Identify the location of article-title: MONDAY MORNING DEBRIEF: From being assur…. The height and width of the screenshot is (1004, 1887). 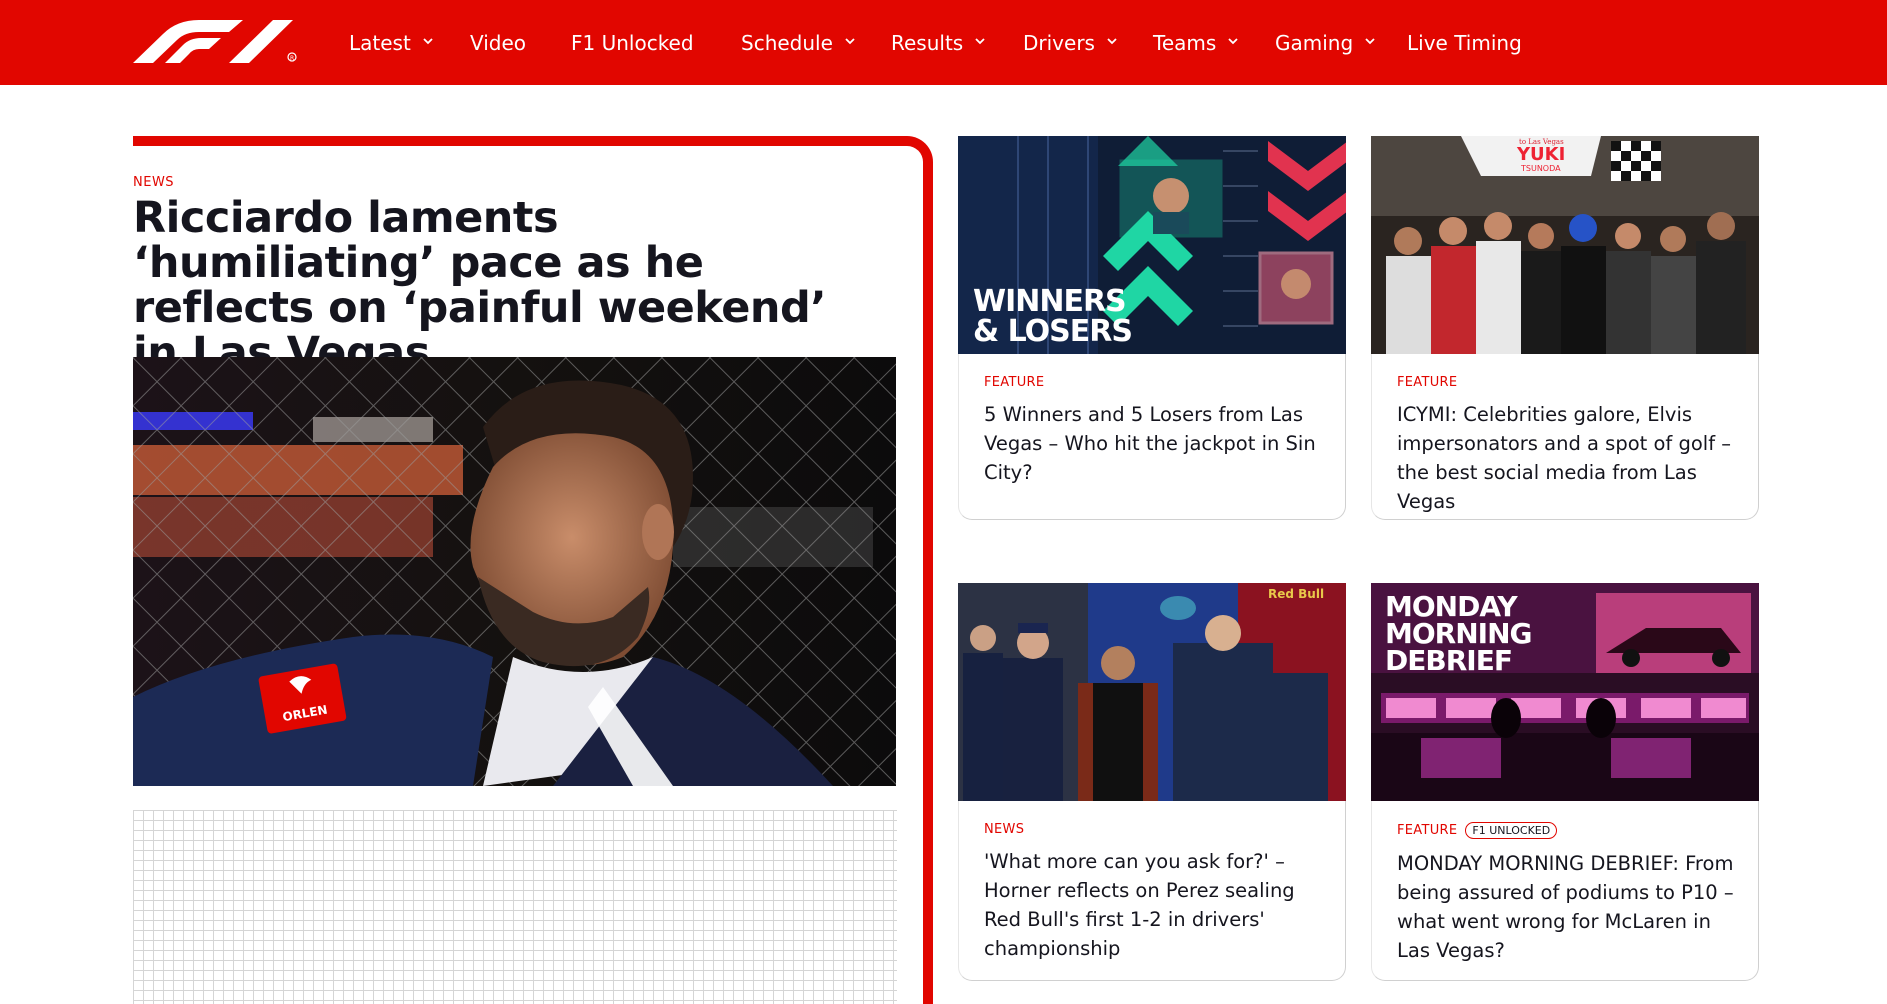
(1569, 907).